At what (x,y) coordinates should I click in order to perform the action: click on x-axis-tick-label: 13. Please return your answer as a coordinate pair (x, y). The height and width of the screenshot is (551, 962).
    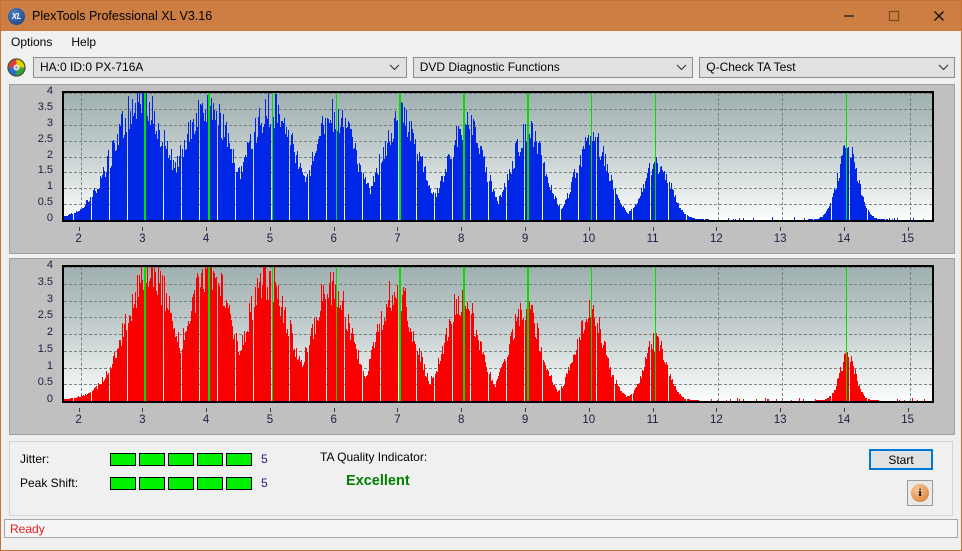
    Looking at the image, I should click on (780, 420).